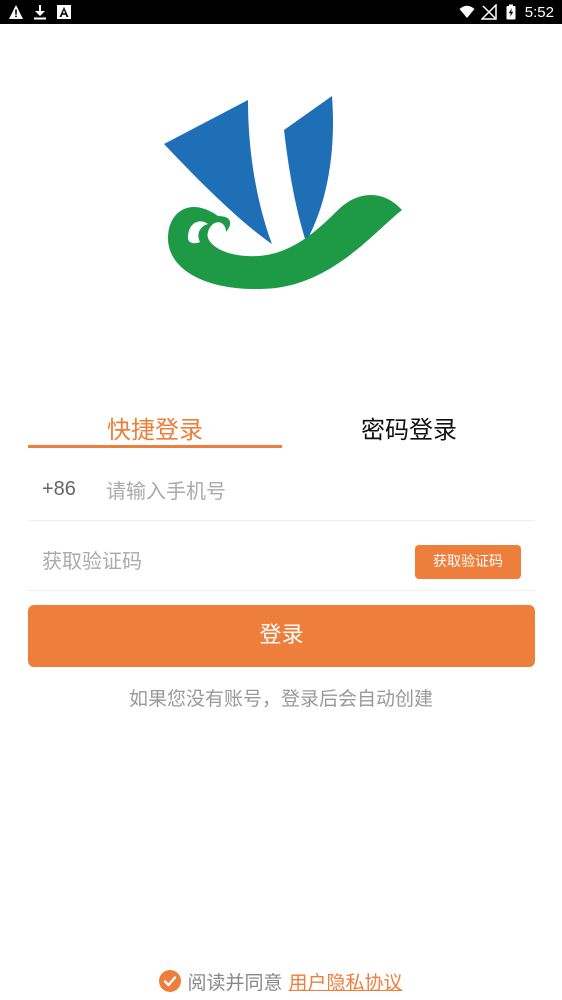 This screenshot has height=1000, width=562. What do you see at coordinates (155, 446) in the screenshot?
I see `active-tab-indicator` at bounding box center [155, 446].